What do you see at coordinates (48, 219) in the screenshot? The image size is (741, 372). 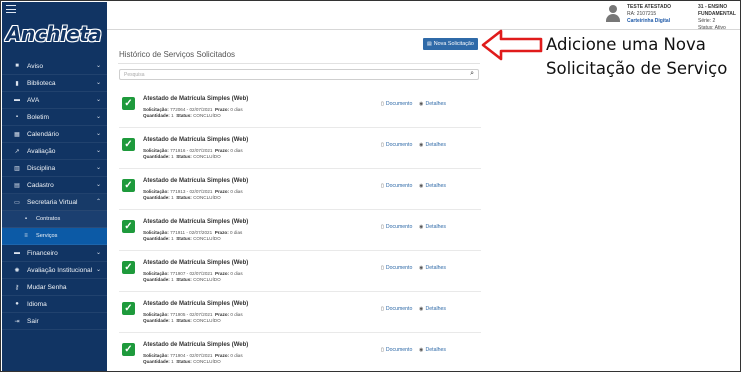 I see `sidebar-item-label: Contratos` at bounding box center [48, 219].